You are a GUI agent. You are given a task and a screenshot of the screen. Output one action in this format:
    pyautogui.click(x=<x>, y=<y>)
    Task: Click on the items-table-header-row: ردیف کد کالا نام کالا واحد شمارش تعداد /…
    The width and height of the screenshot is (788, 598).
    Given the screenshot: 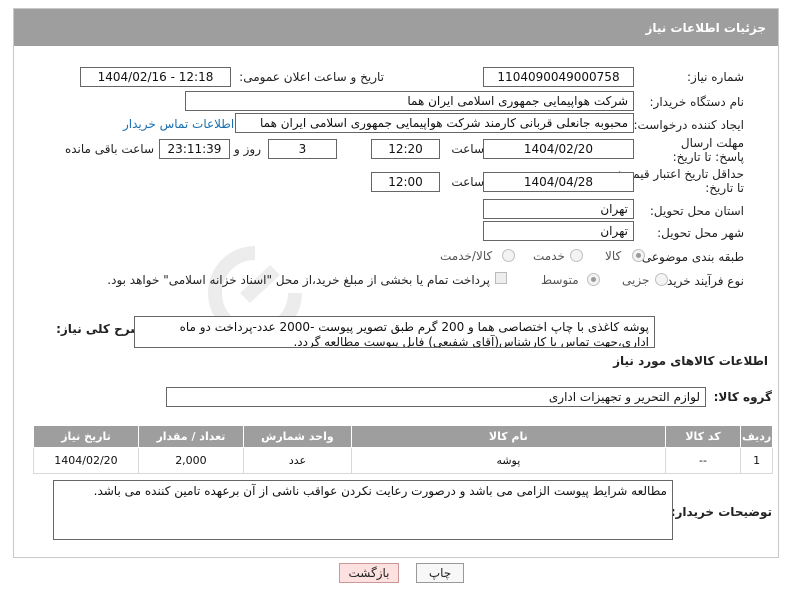 What is the action you would take?
    pyautogui.click(x=403, y=436)
    